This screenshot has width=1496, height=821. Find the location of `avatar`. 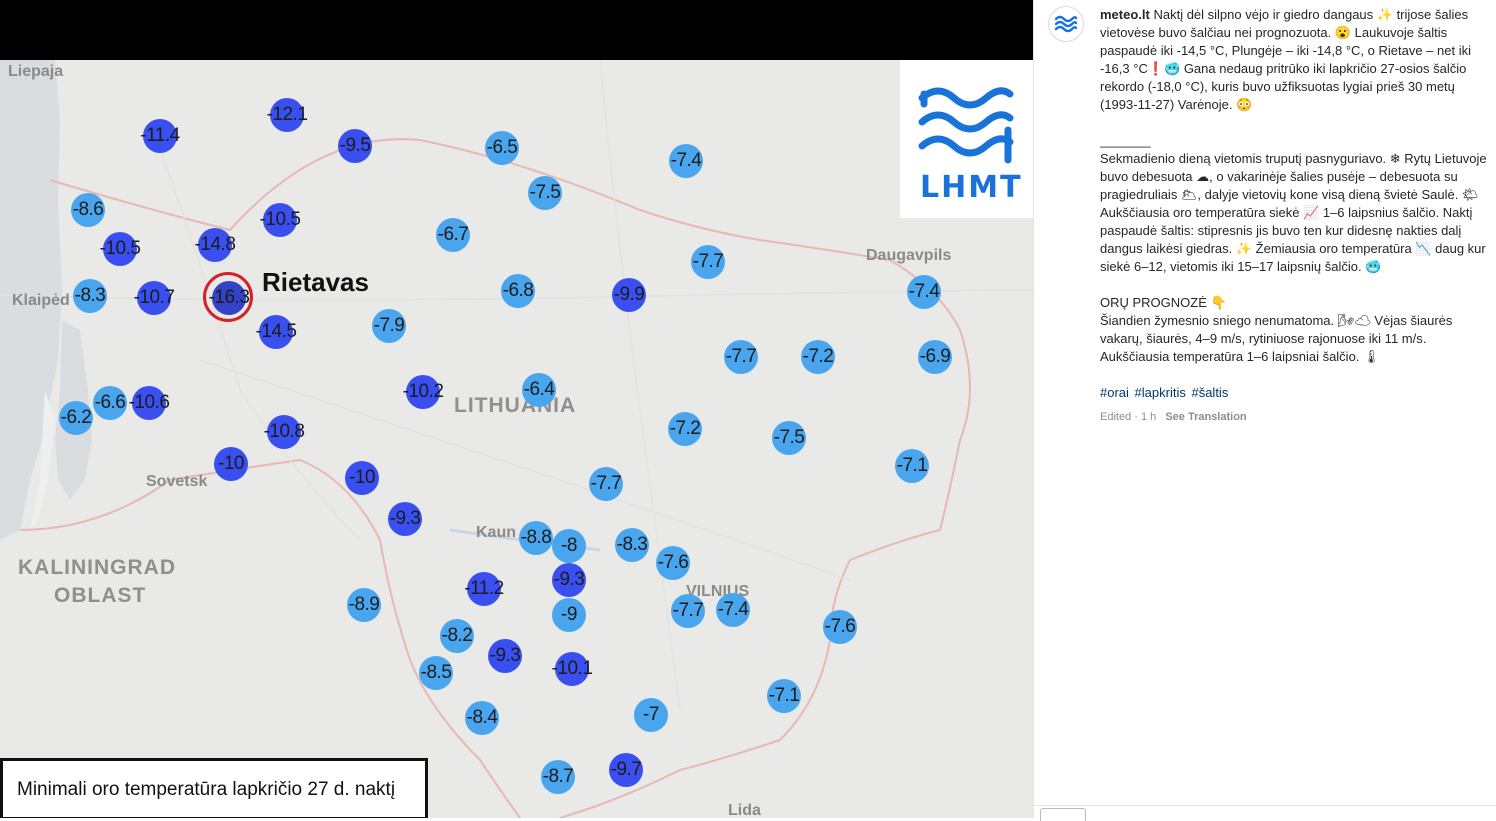

avatar is located at coordinates (1066, 24).